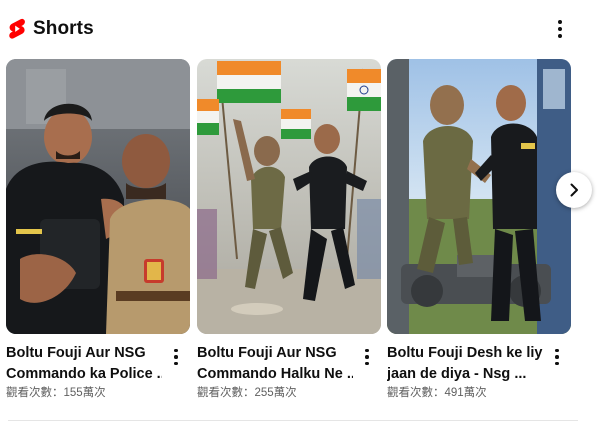 This screenshot has height=426, width=600. Describe the element at coordinates (63, 28) in the screenshot. I see `shelf-title: Shorts` at that location.